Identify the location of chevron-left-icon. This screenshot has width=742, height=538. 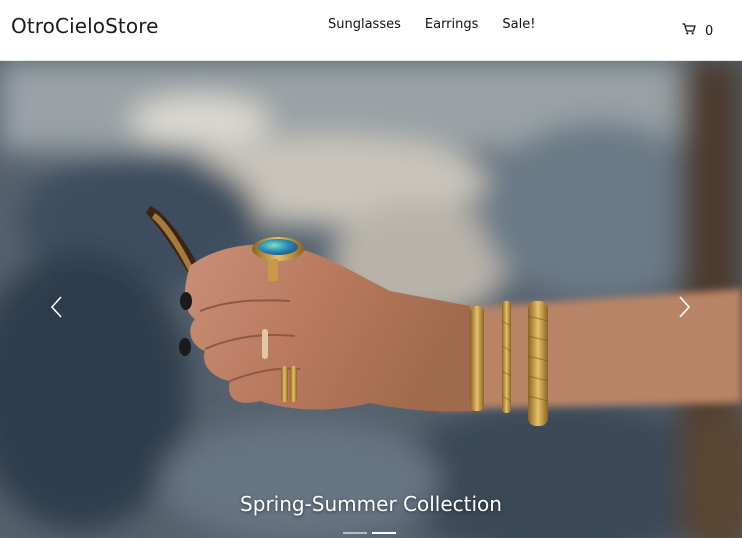
(56, 309).